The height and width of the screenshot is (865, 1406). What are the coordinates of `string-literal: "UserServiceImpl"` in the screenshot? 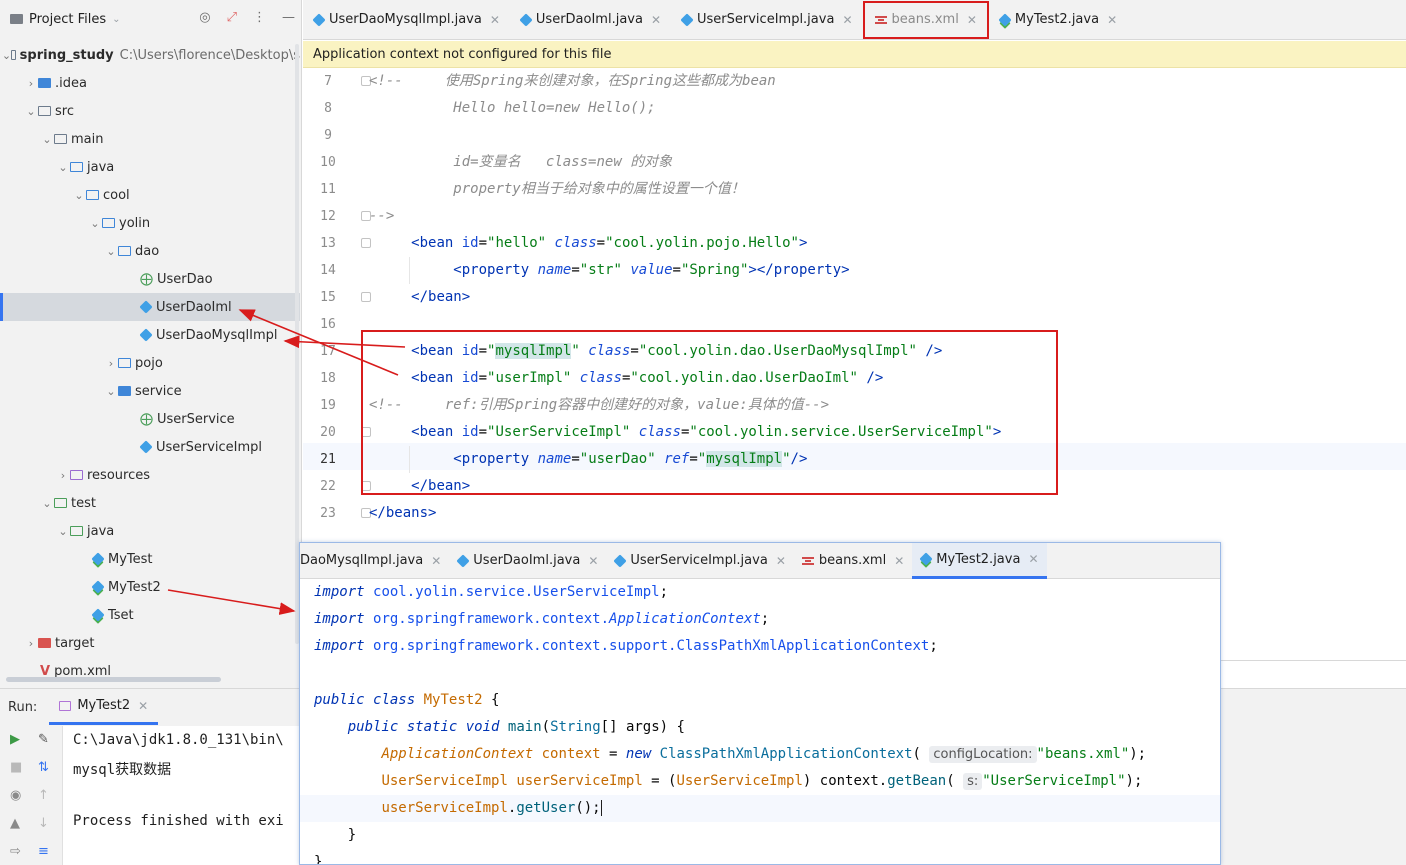 It's located at (1054, 781).